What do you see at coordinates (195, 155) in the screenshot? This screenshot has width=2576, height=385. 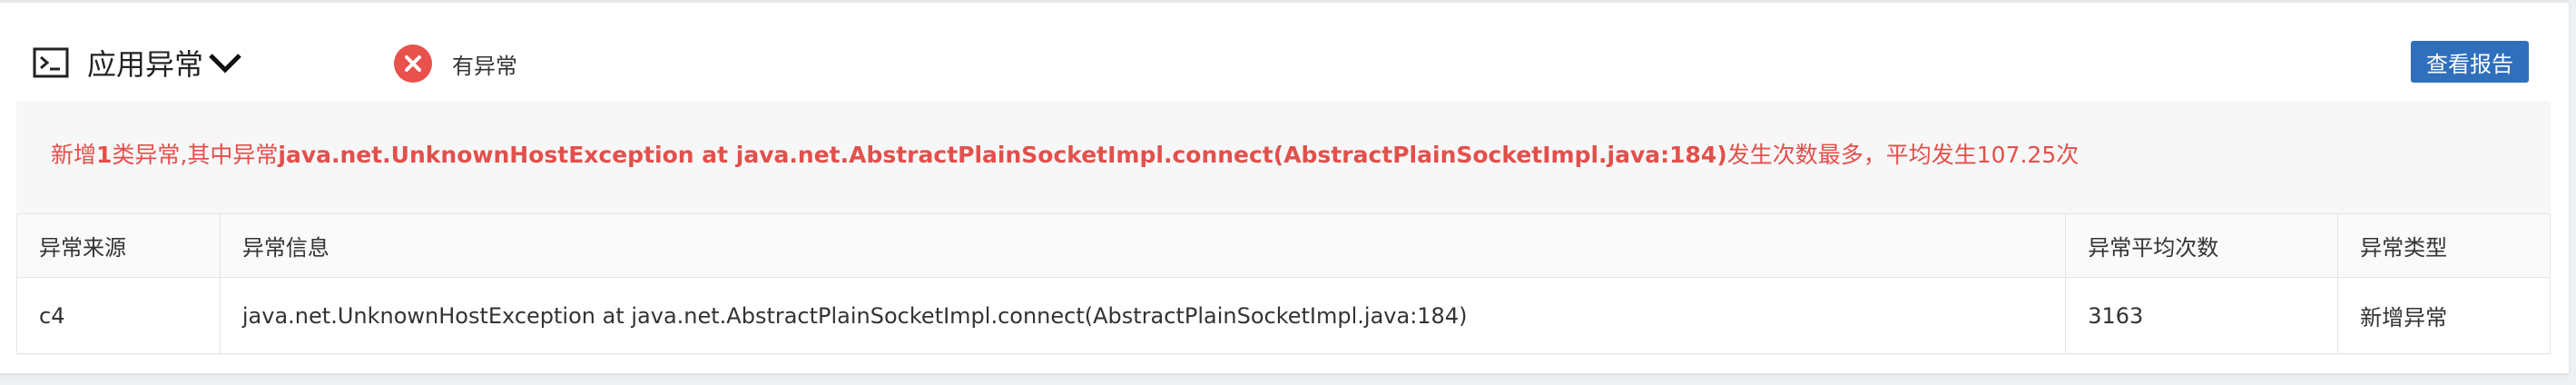 I see `summary-middle: 类异常,其中异常` at bounding box center [195, 155].